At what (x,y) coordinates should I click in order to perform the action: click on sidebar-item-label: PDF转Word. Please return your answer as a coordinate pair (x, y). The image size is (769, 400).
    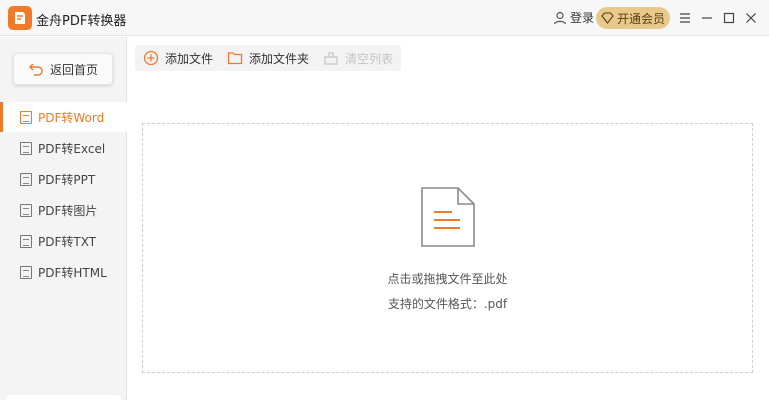
    Looking at the image, I should click on (71, 117).